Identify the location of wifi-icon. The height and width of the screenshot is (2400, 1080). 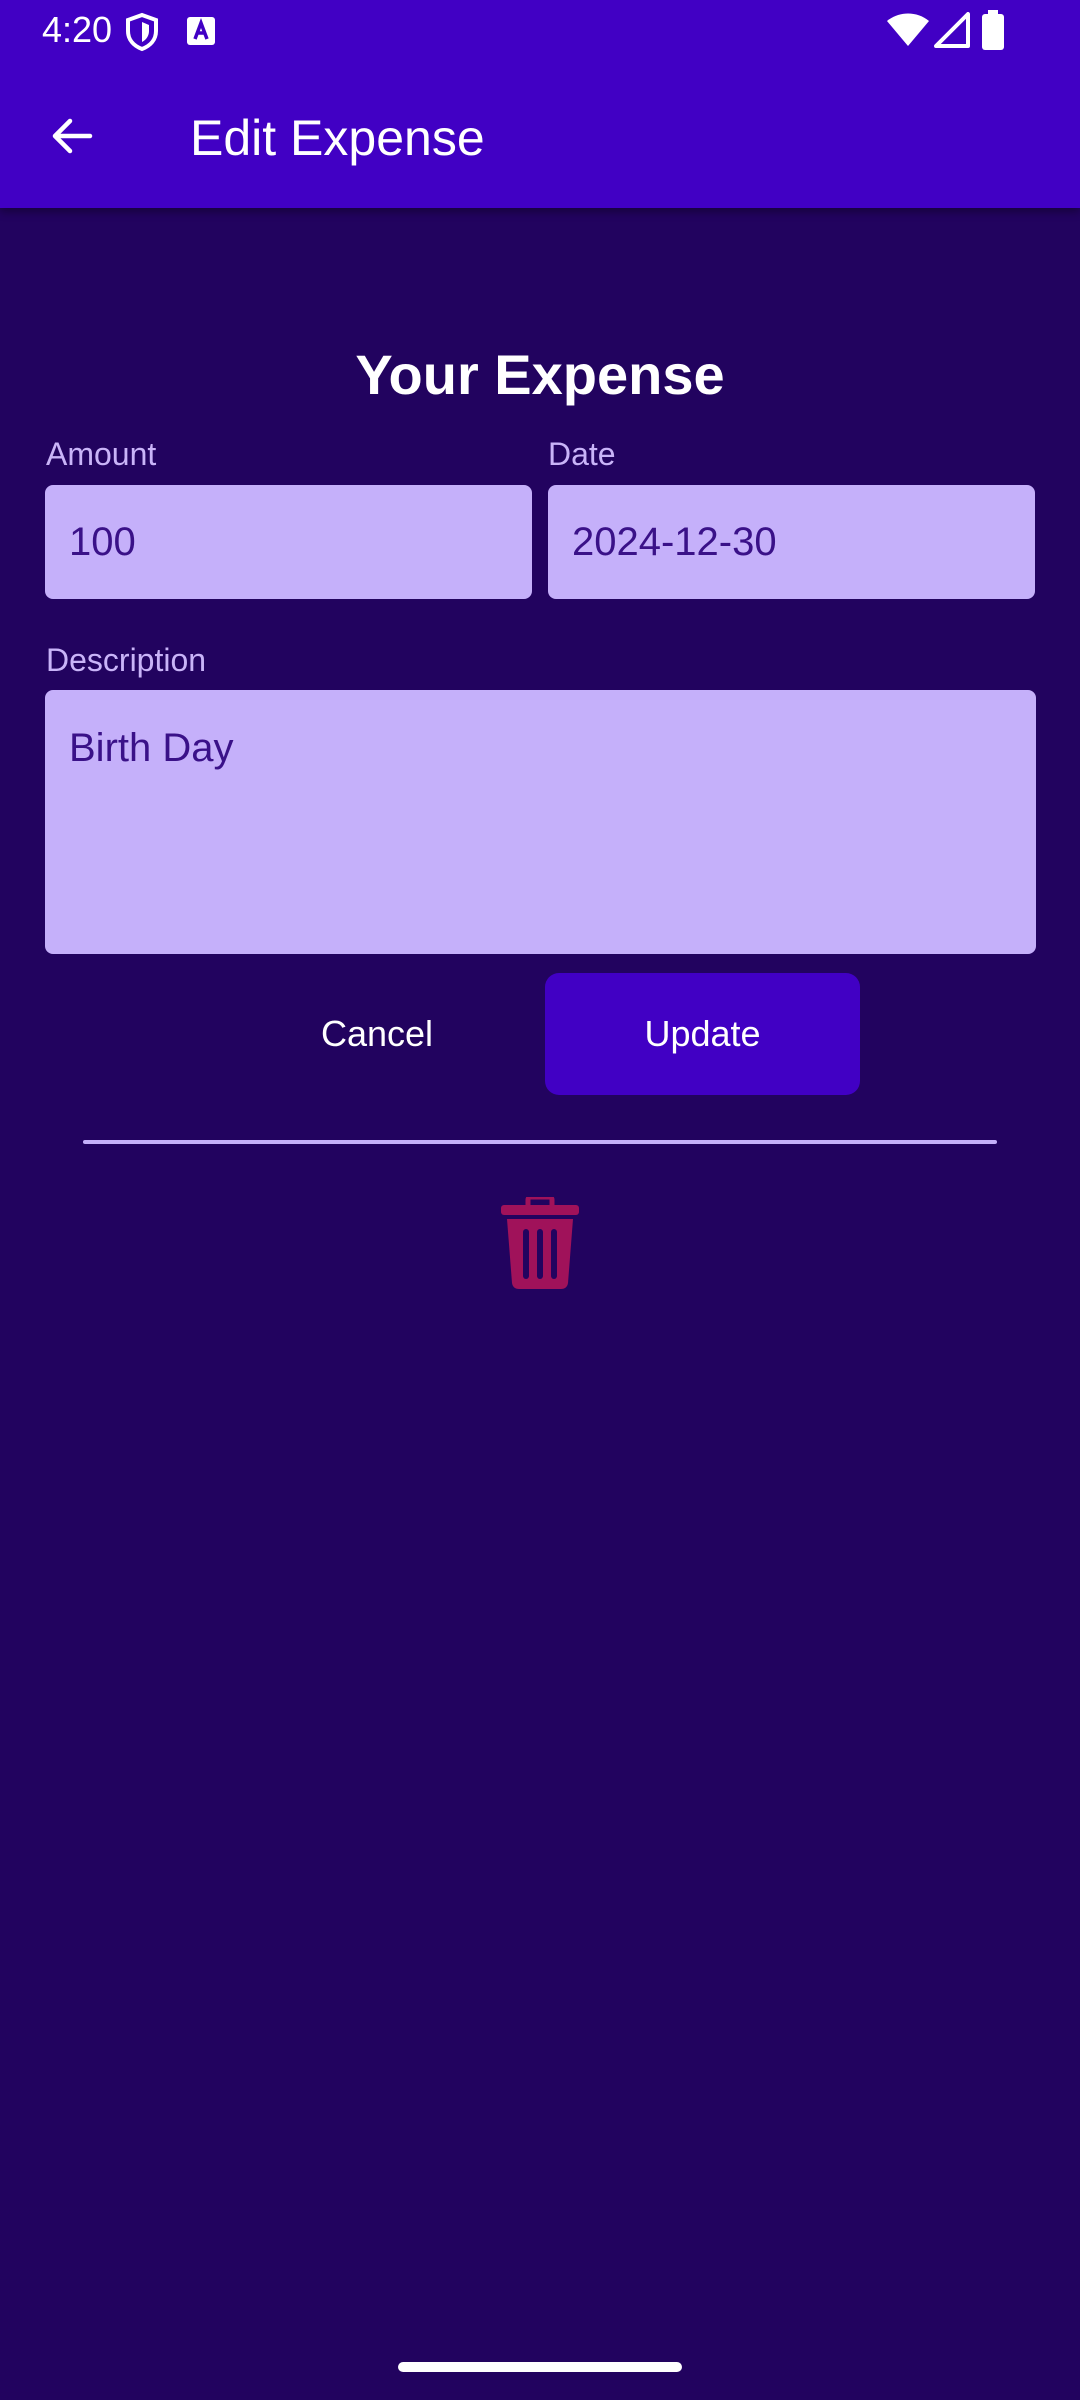
(908, 32).